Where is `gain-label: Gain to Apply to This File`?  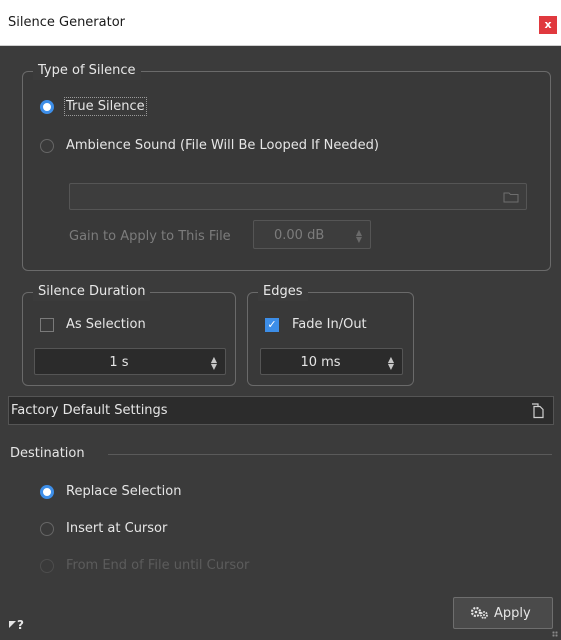
gain-label: Gain to Apply to This File is located at coordinates (150, 236).